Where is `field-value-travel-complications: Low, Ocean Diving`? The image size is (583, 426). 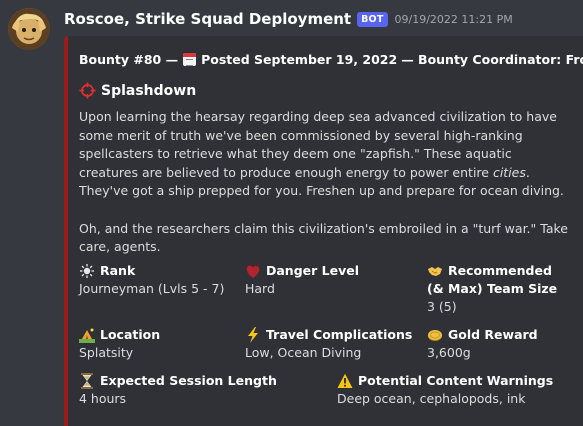 field-value-travel-complications: Low, Ocean Diving is located at coordinates (303, 352).